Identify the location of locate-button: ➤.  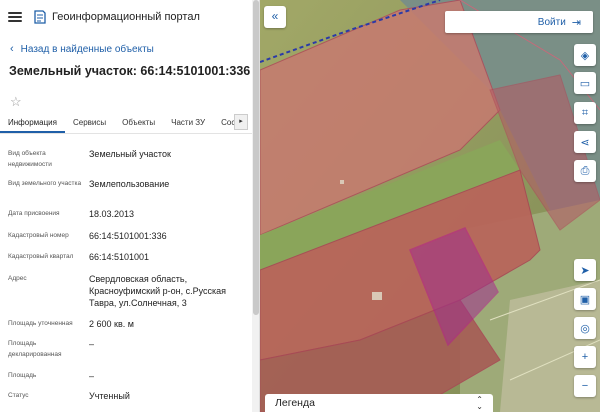
(585, 270).